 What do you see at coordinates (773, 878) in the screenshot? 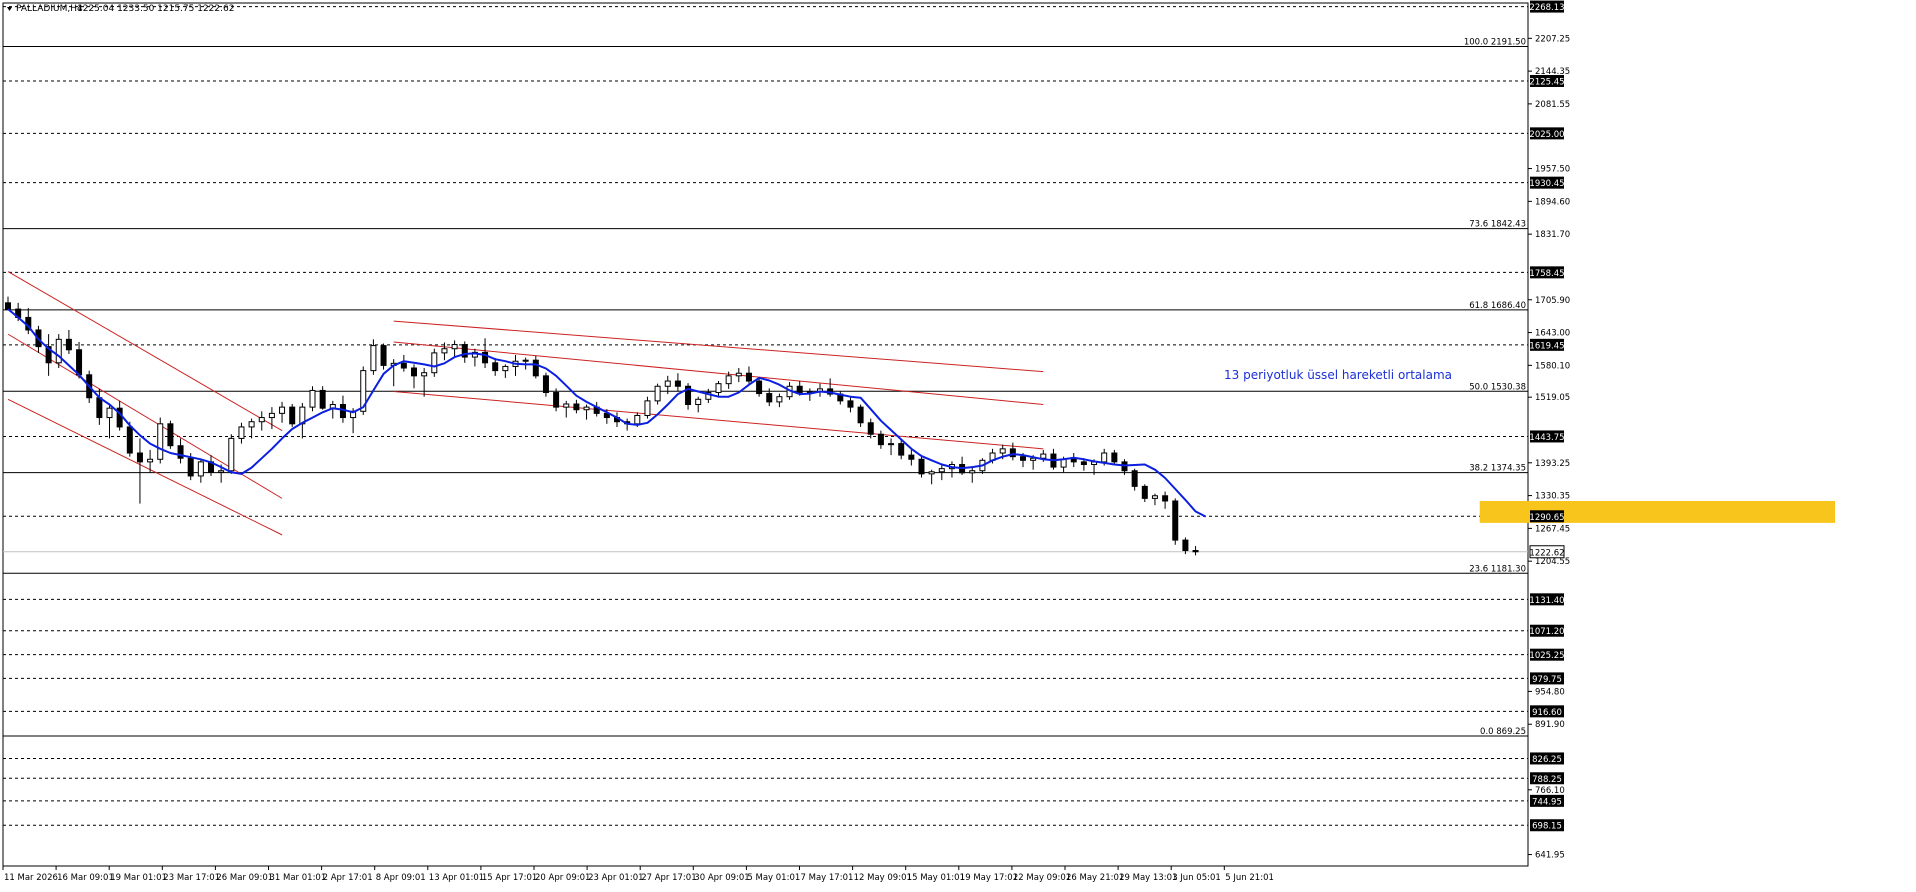
I see `x-tick-label: 5 May 01:01` at bounding box center [773, 878].